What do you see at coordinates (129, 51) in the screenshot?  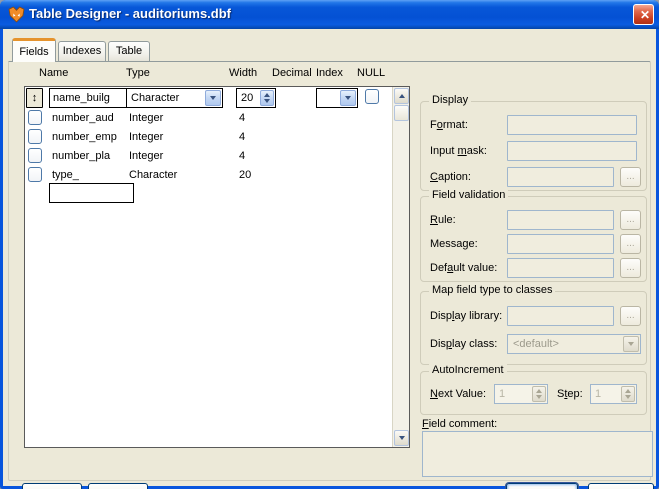 I see `tab-table: Table` at bounding box center [129, 51].